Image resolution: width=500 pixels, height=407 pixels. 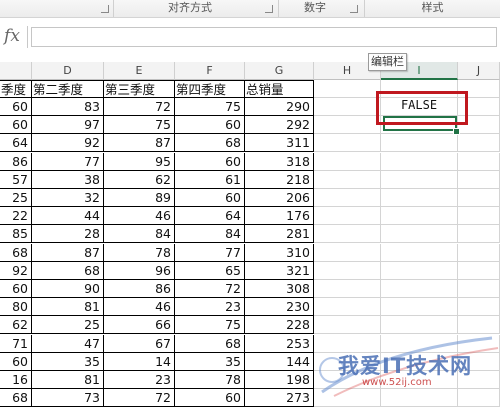 I want to click on table-cell: 62, so click(x=139, y=179).